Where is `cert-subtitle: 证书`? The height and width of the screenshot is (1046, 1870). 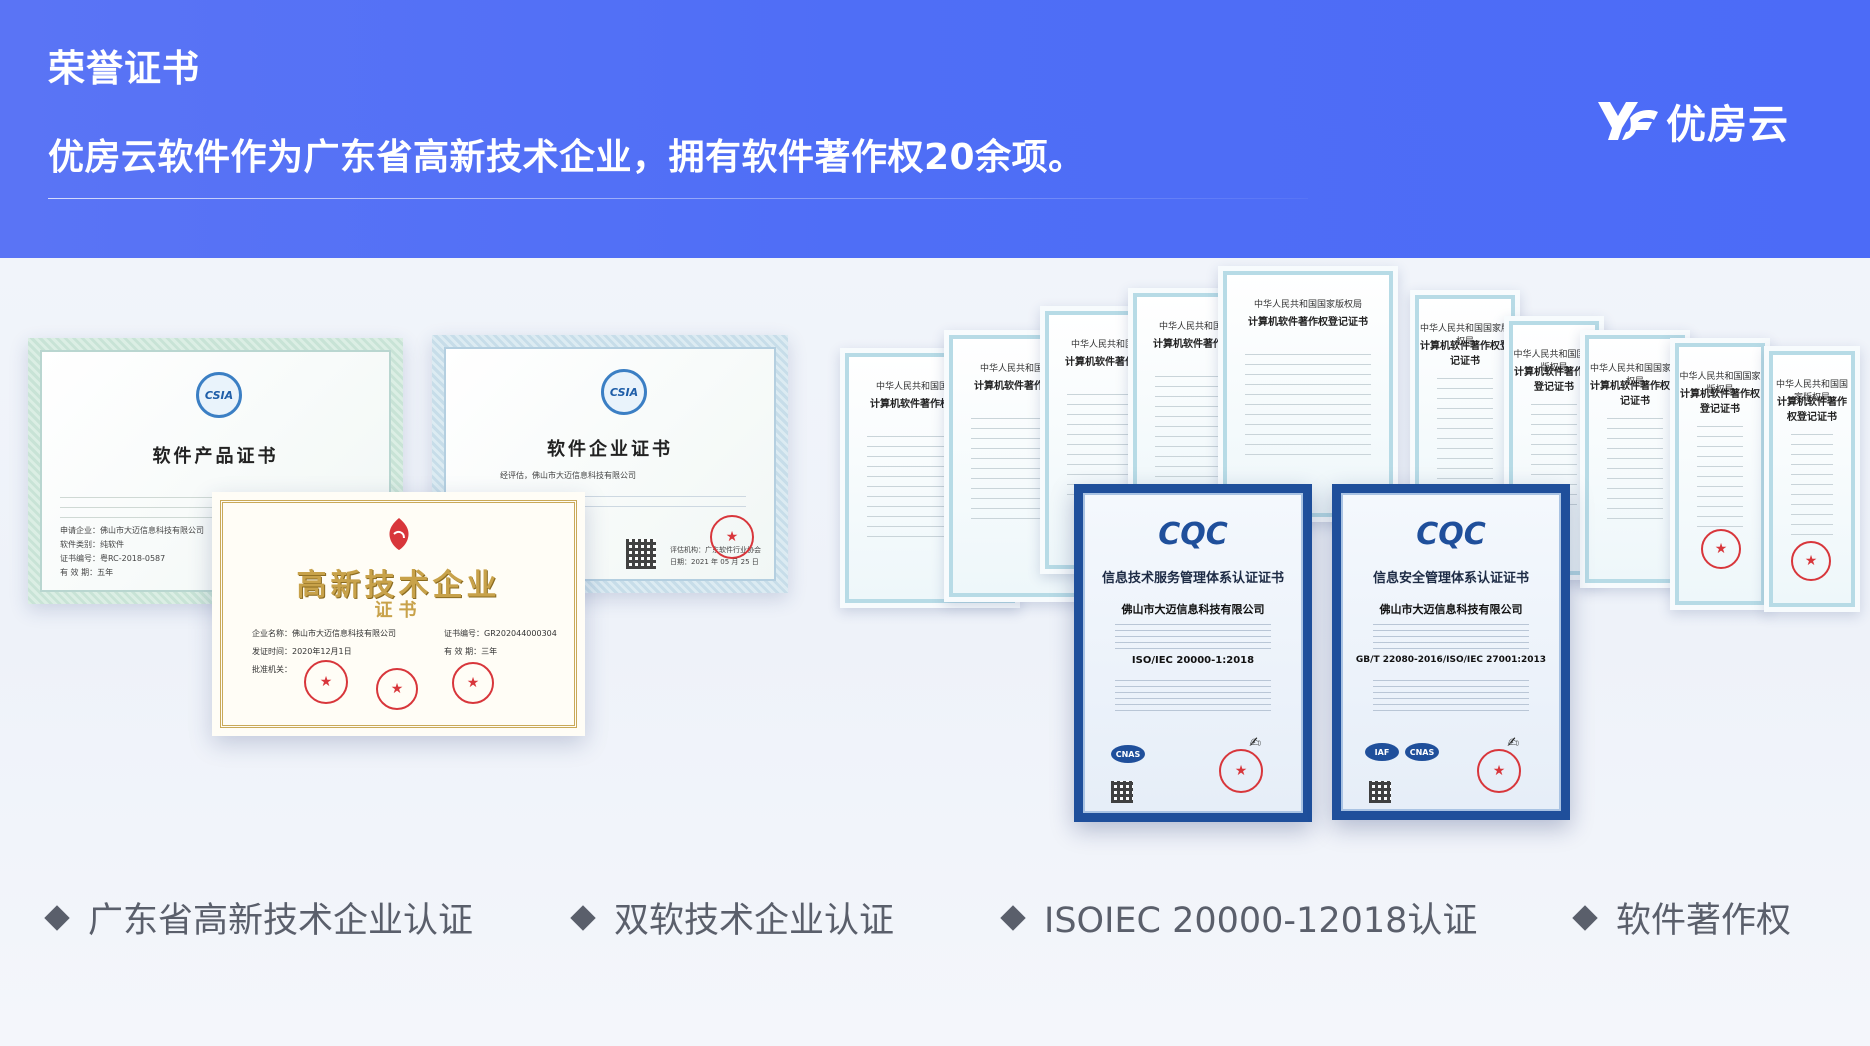
cert-subtitle: 证书 is located at coordinates (398, 610).